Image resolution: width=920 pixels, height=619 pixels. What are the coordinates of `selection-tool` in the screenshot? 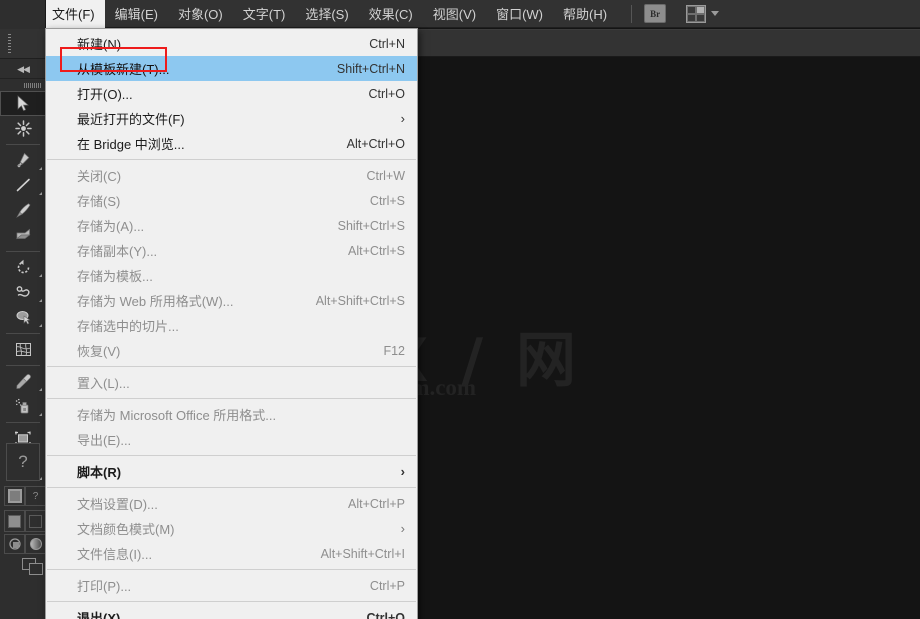 It's located at (23, 103).